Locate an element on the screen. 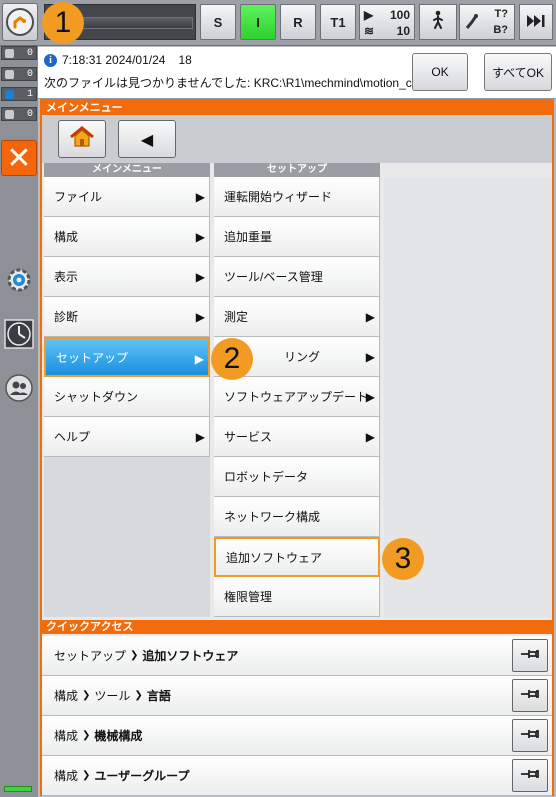 This screenshot has width=556, height=797. robot-interpreter-button: R is located at coordinates (298, 22).